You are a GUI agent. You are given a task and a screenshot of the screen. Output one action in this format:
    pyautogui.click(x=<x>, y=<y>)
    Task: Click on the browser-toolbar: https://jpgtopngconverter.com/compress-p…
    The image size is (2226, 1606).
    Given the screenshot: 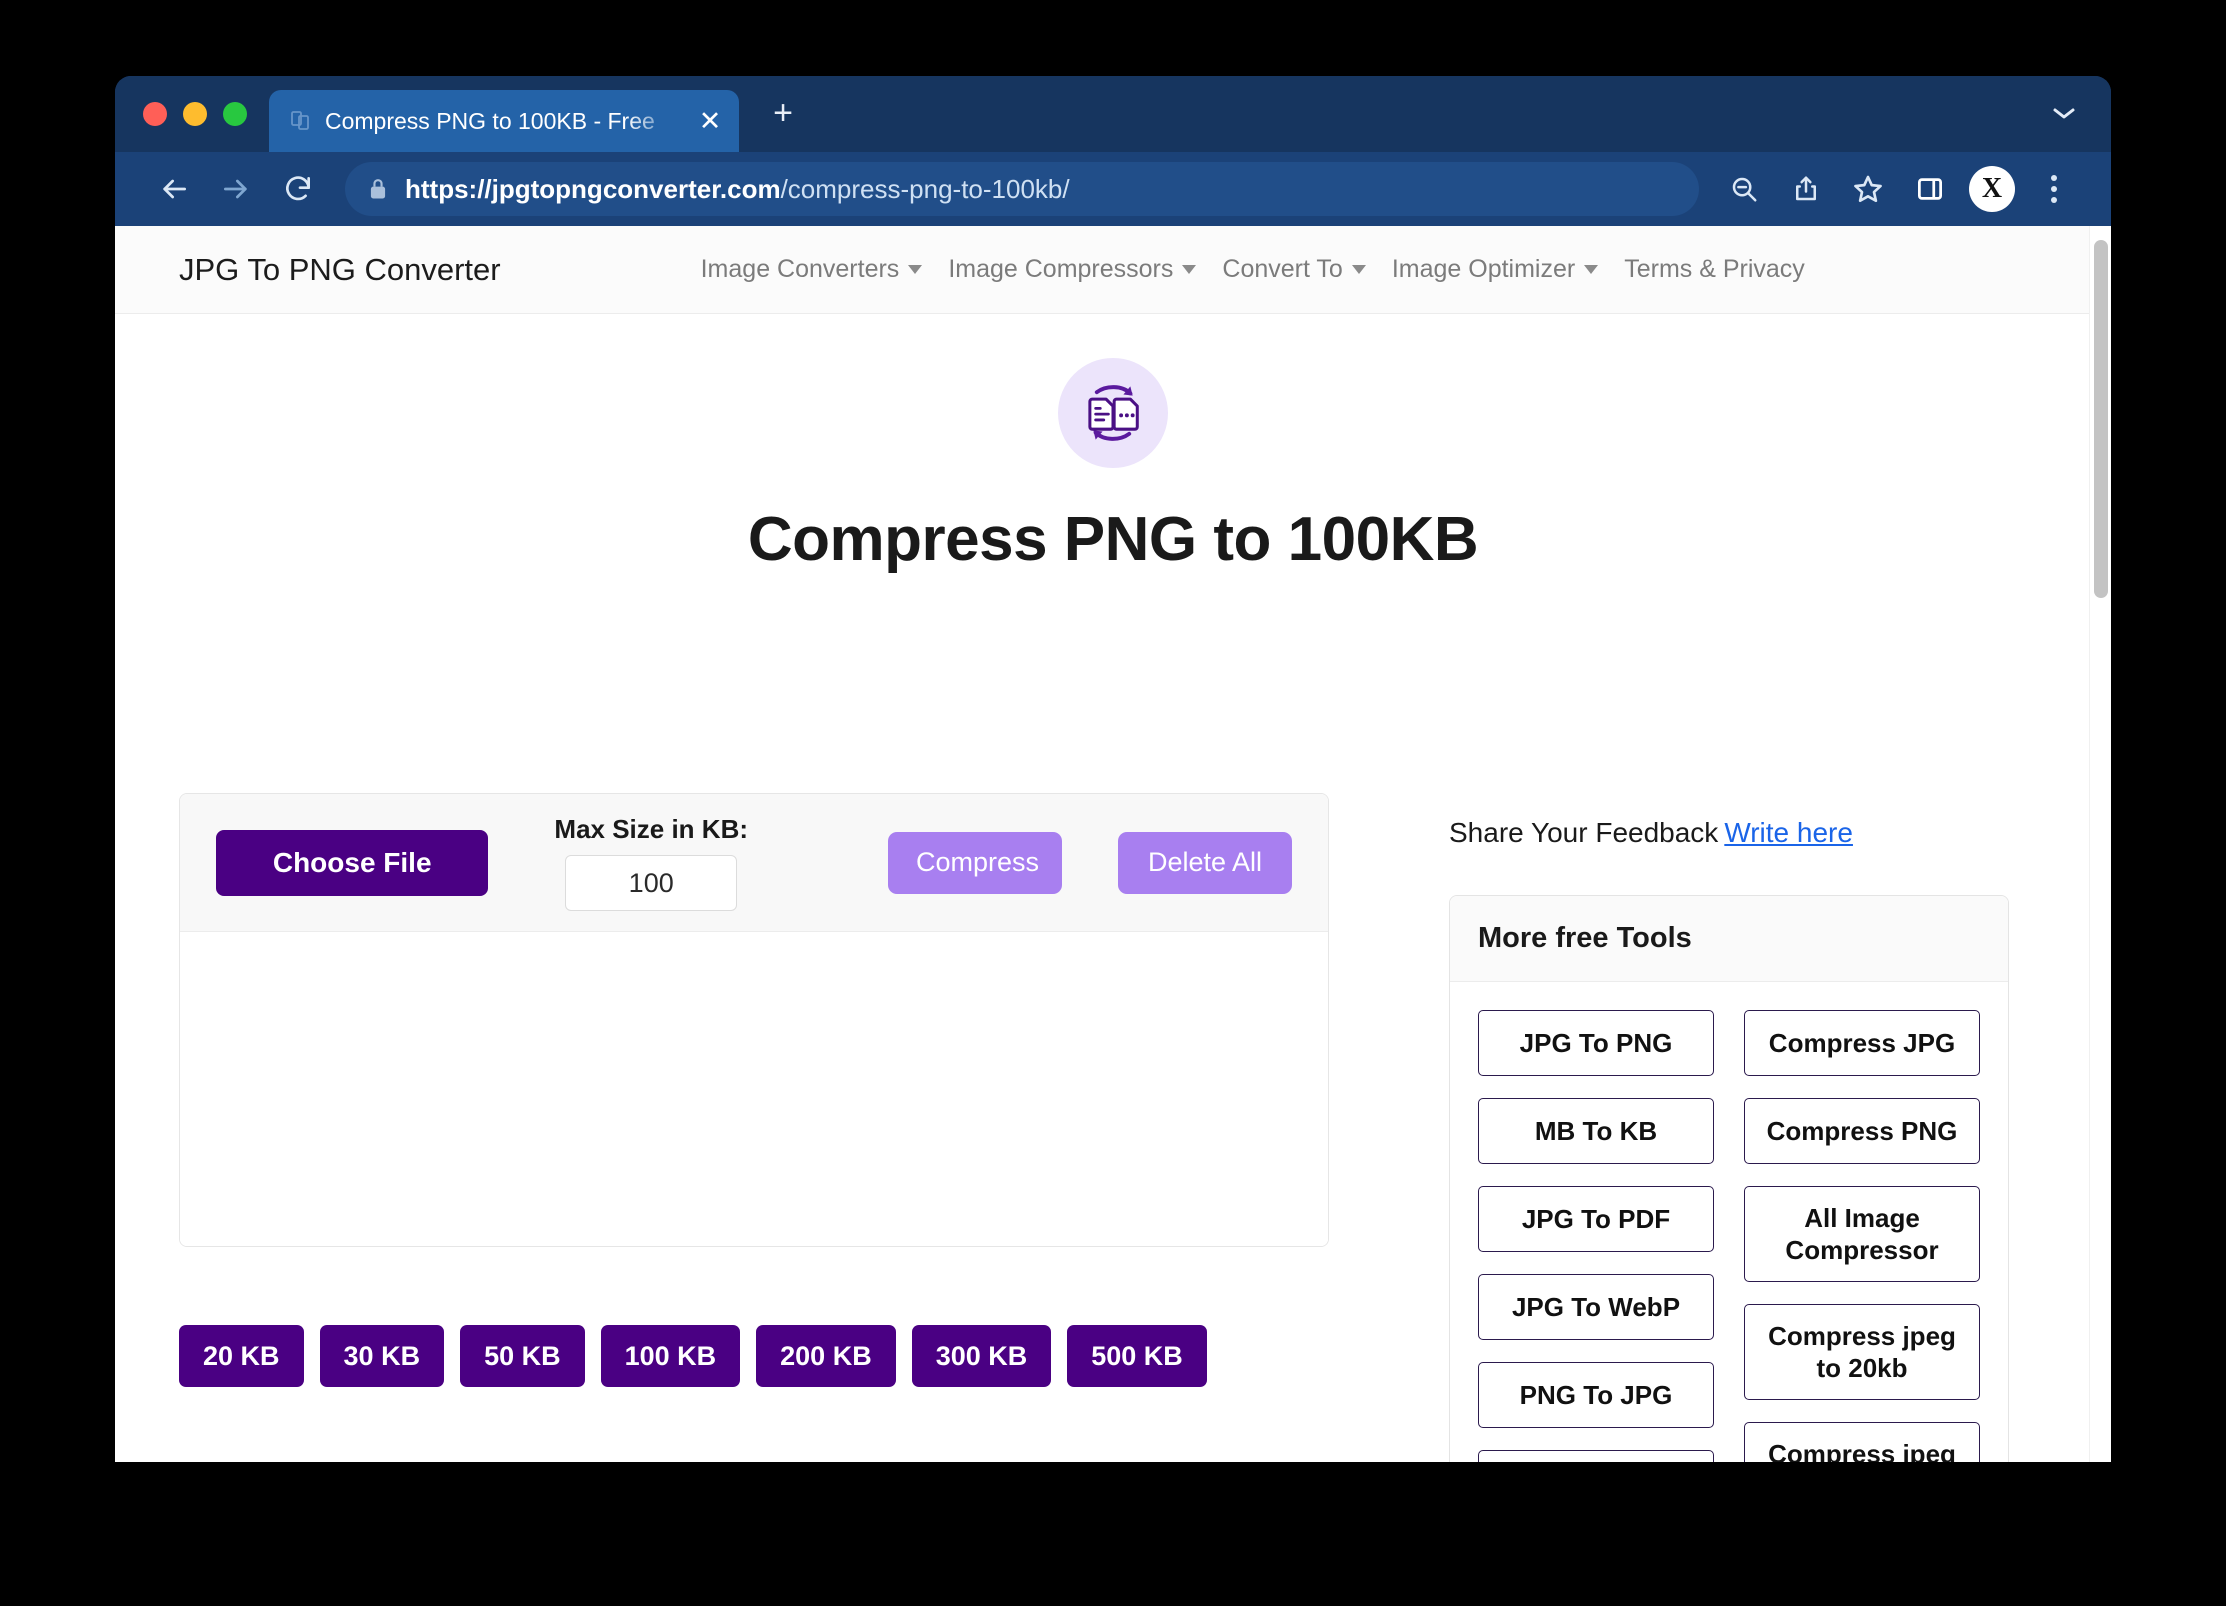 What is the action you would take?
    pyautogui.click(x=1113, y=189)
    